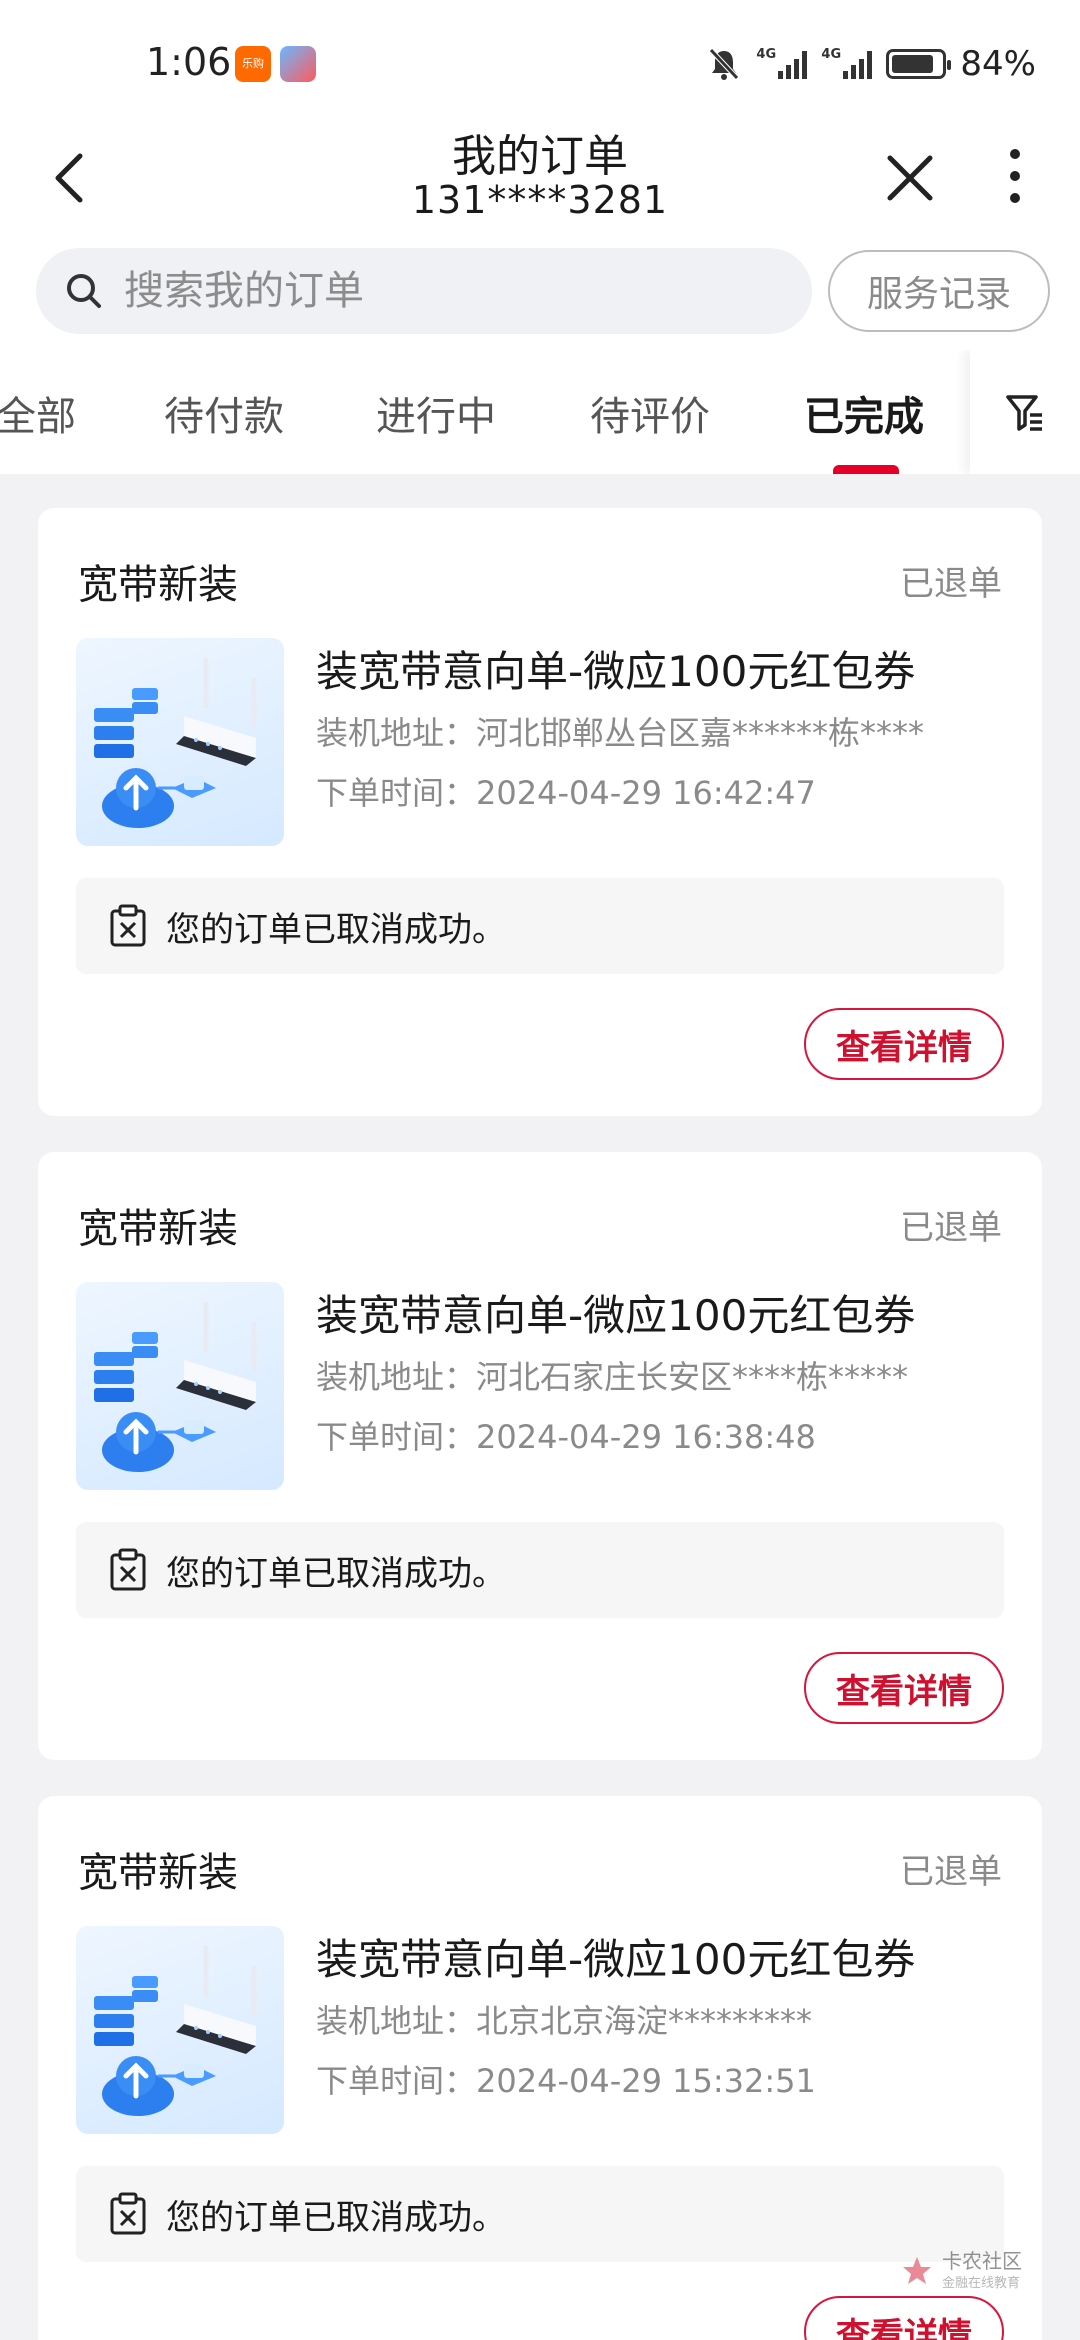 The height and width of the screenshot is (2340, 1080). I want to click on status-bar: 1:06 乐购 4G 4G 84%, so click(540, 60).